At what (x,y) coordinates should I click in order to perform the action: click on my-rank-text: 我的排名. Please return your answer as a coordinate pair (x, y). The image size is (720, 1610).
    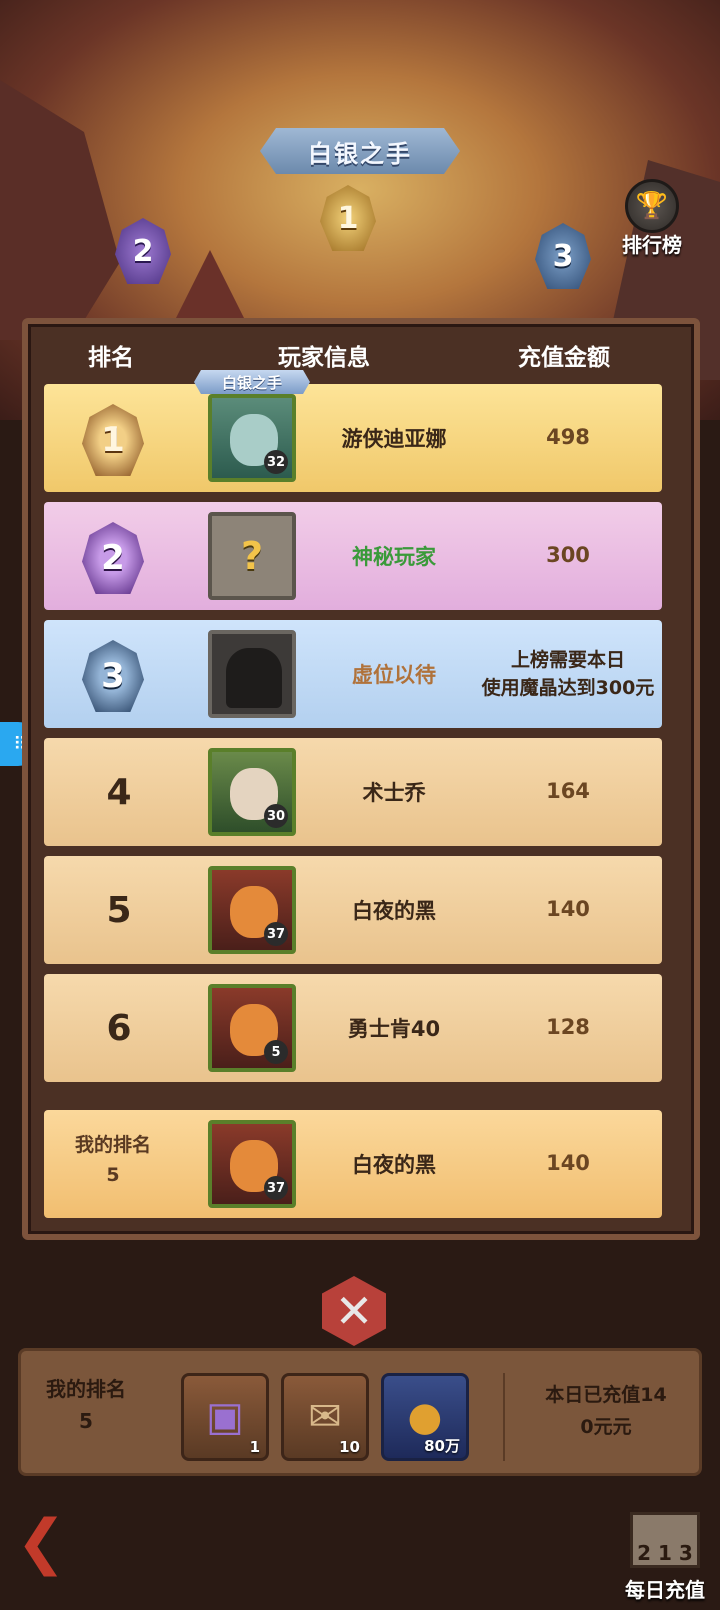
    Looking at the image, I should click on (112, 1145).